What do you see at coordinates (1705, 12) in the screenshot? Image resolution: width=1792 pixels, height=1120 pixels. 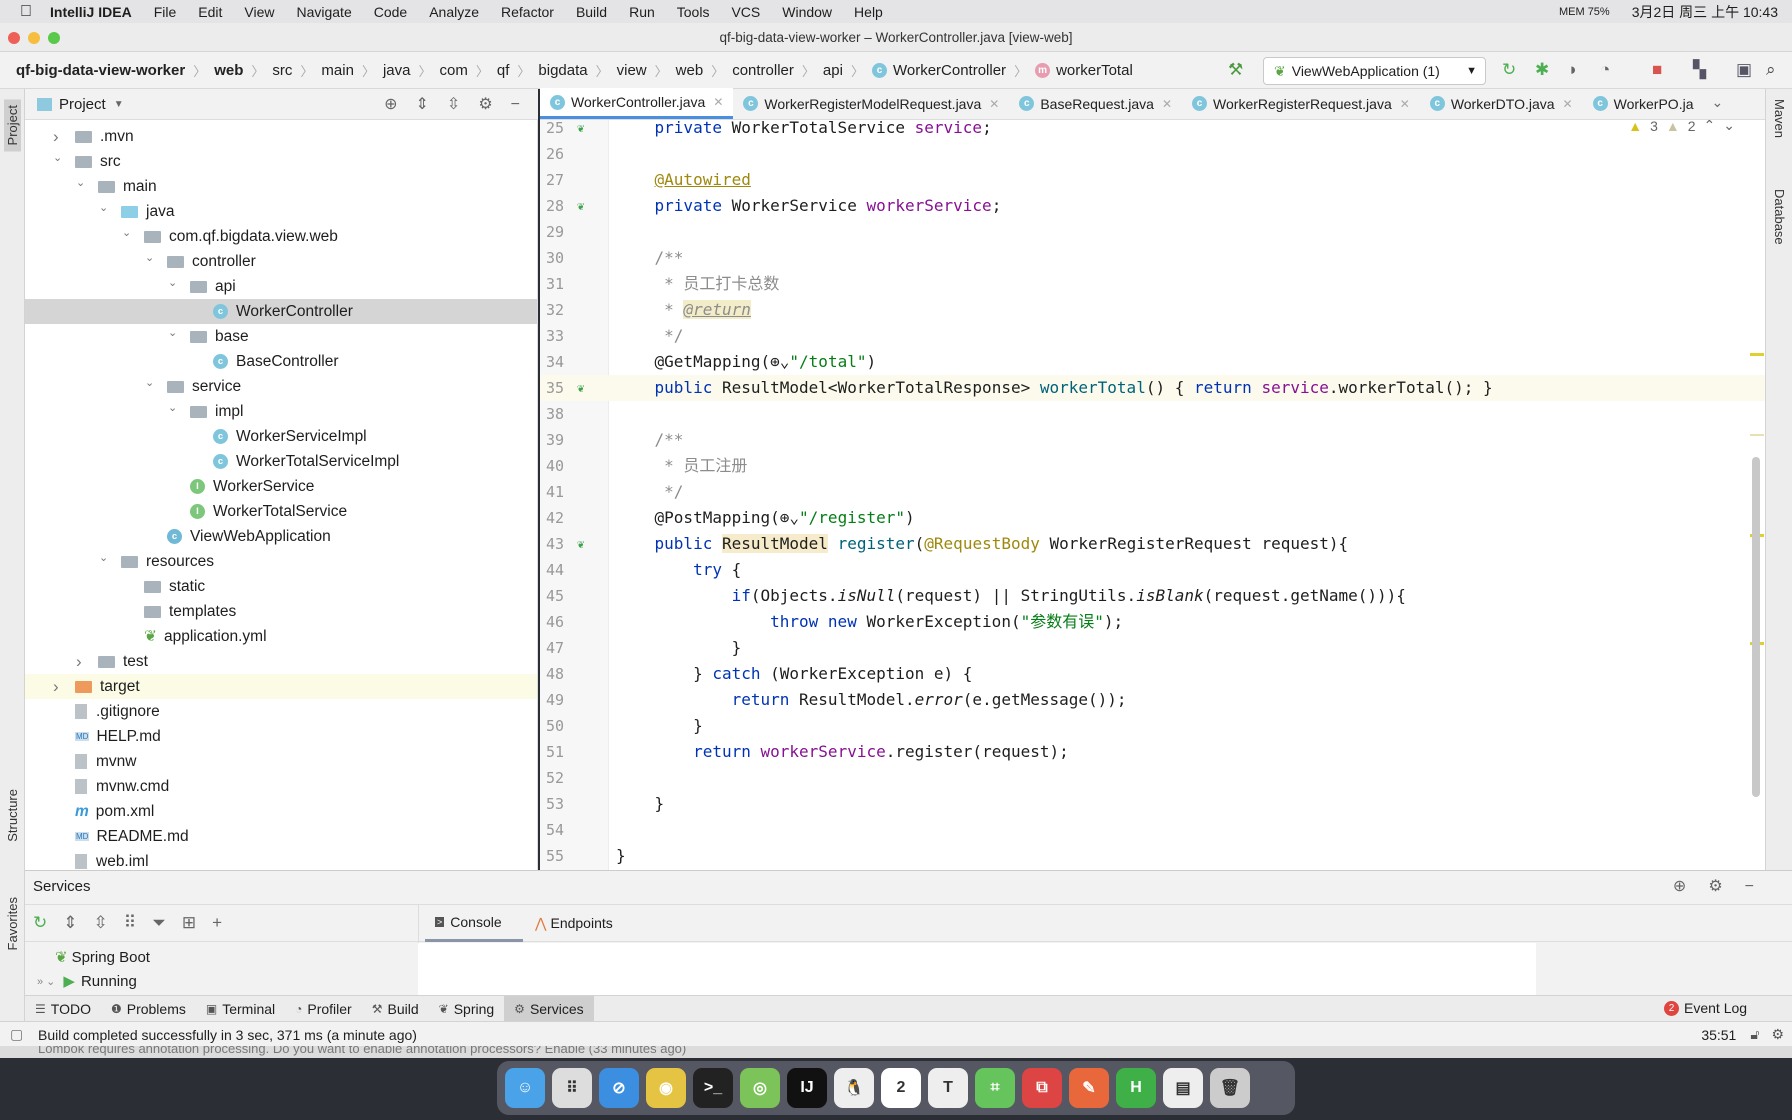 I see `clock: 3月2日 周三 上午 10:43` at bounding box center [1705, 12].